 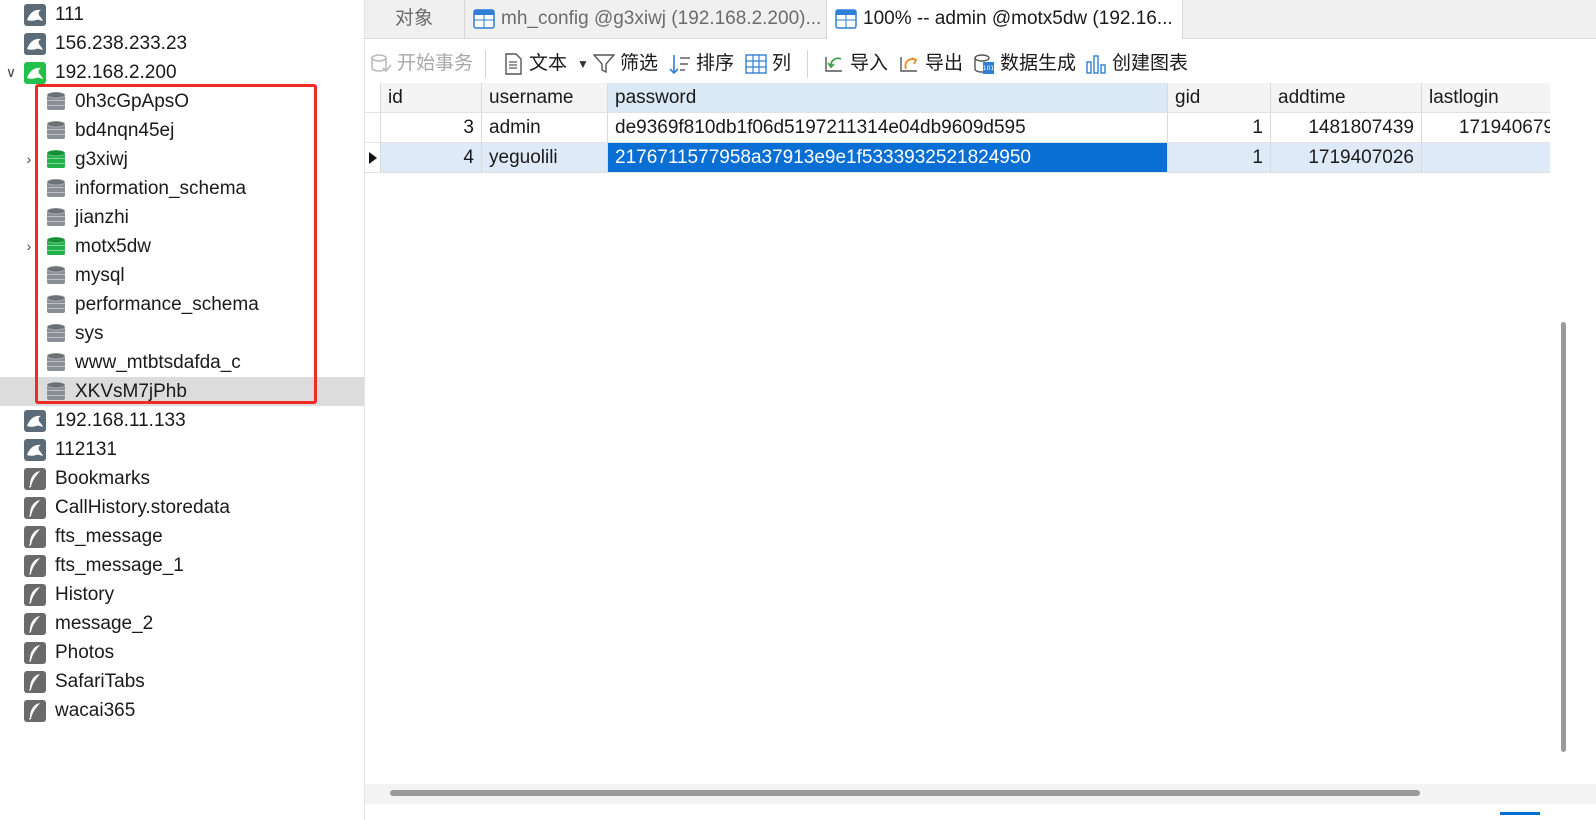 What do you see at coordinates (782, 63) in the screenshot?
I see `columns-label: 列` at bounding box center [782, 63].